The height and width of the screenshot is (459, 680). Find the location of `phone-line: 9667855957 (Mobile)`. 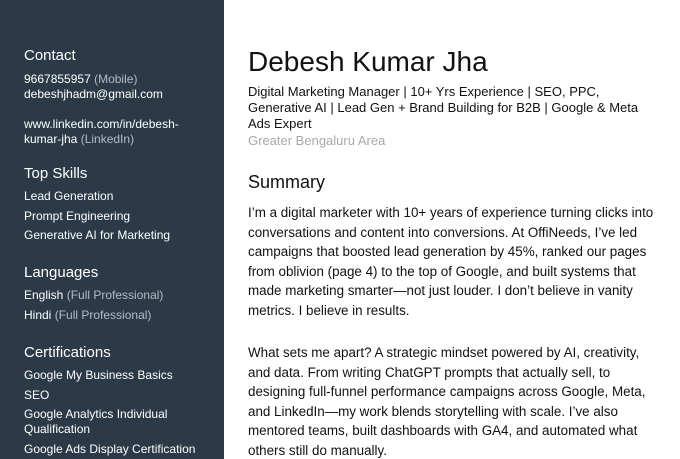

phone-line: 9667855957 (Mobile) is located at coordinates (122, 79).